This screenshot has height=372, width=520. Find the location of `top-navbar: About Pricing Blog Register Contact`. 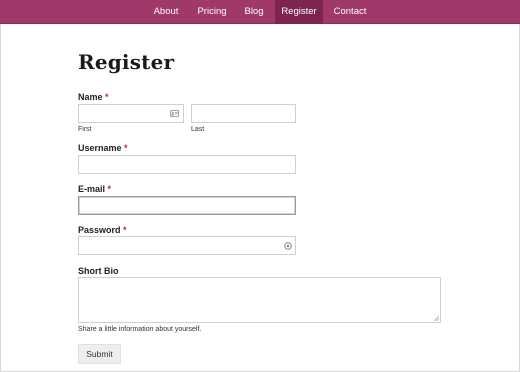

top-navbar: About Pricing Blog Register Contact is located at coordinates (260, 12).